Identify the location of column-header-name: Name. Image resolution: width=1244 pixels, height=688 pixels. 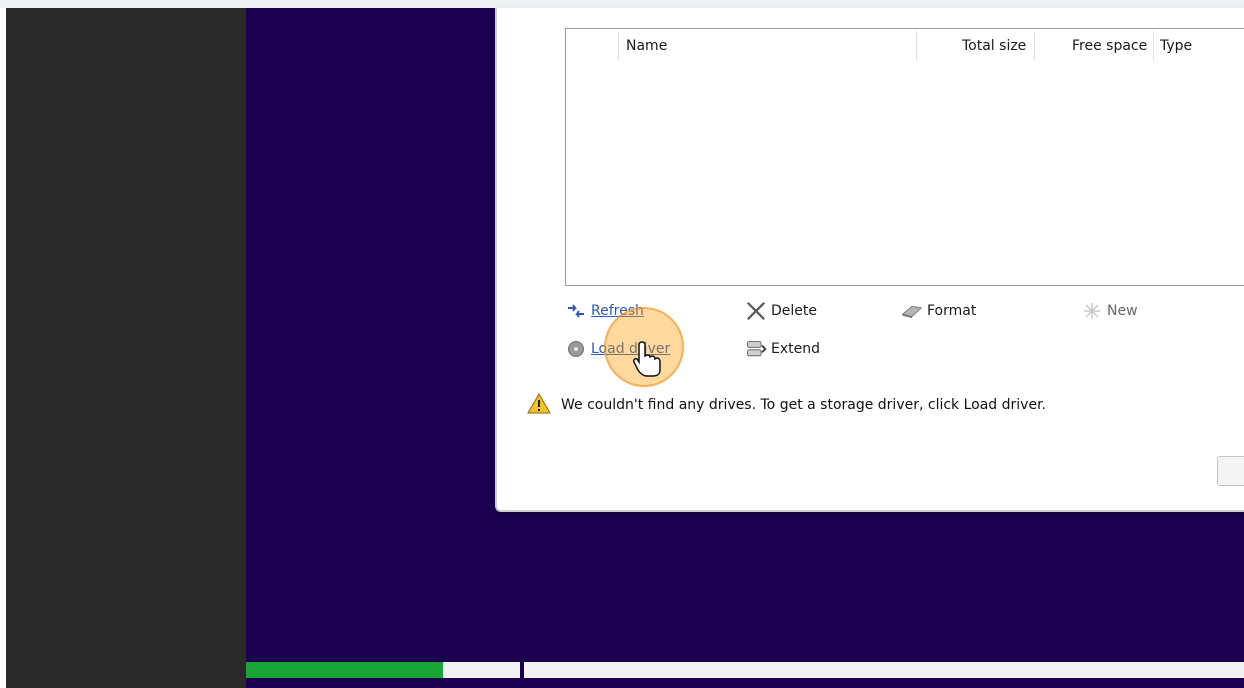
(646, 46).